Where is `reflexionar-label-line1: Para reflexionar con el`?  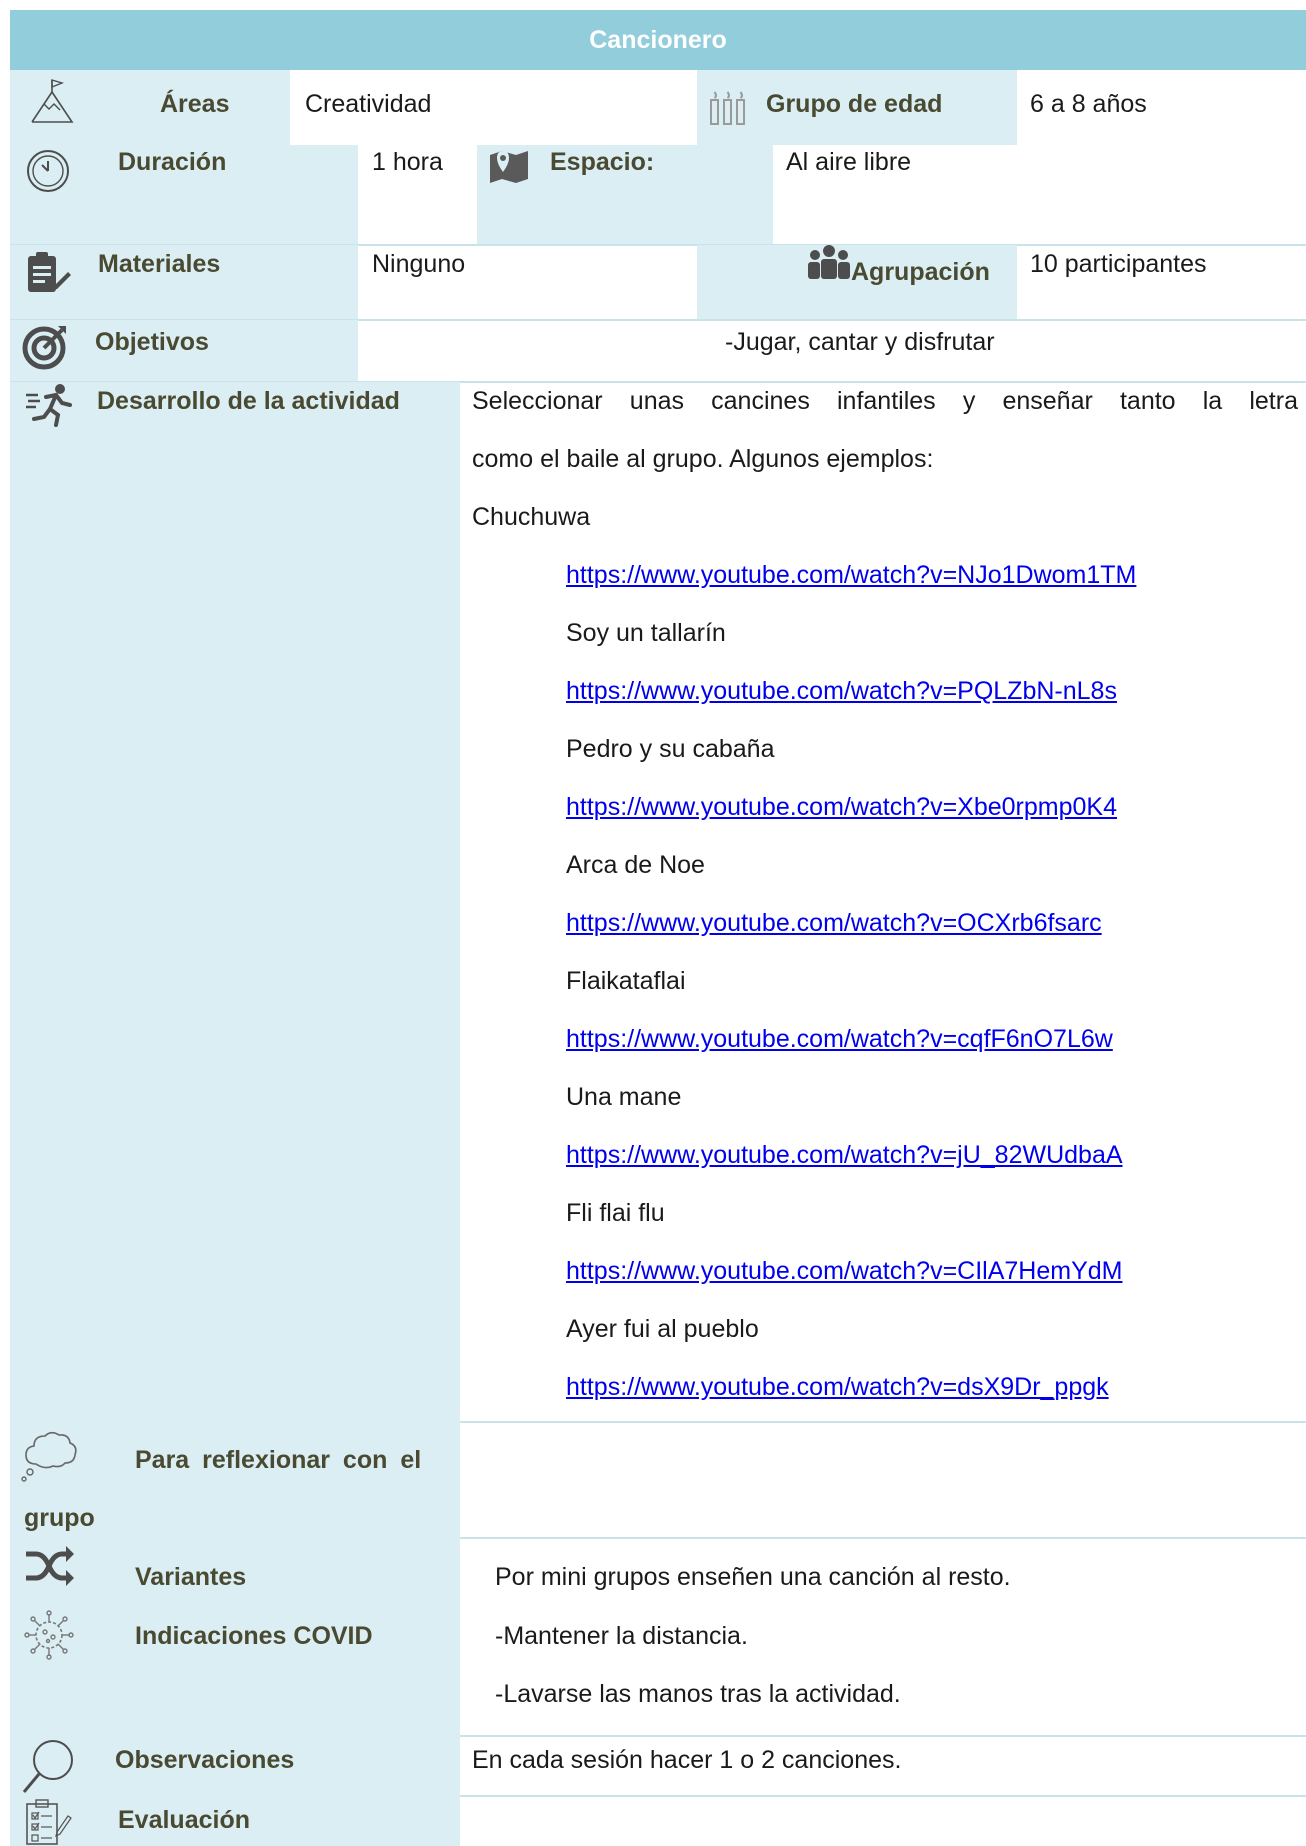 reflexionar-label-line1: Para reflexionar con el is located at coordinates (278, 1460).